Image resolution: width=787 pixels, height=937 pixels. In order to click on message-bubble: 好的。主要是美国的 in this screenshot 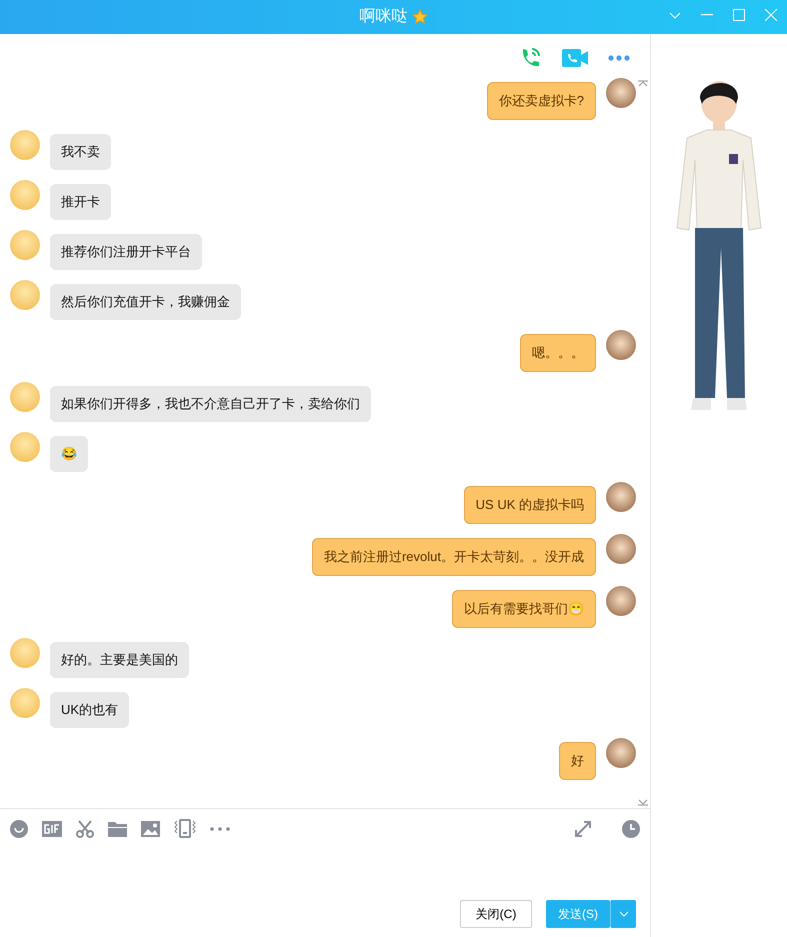, I will do `click(119, 660)`.